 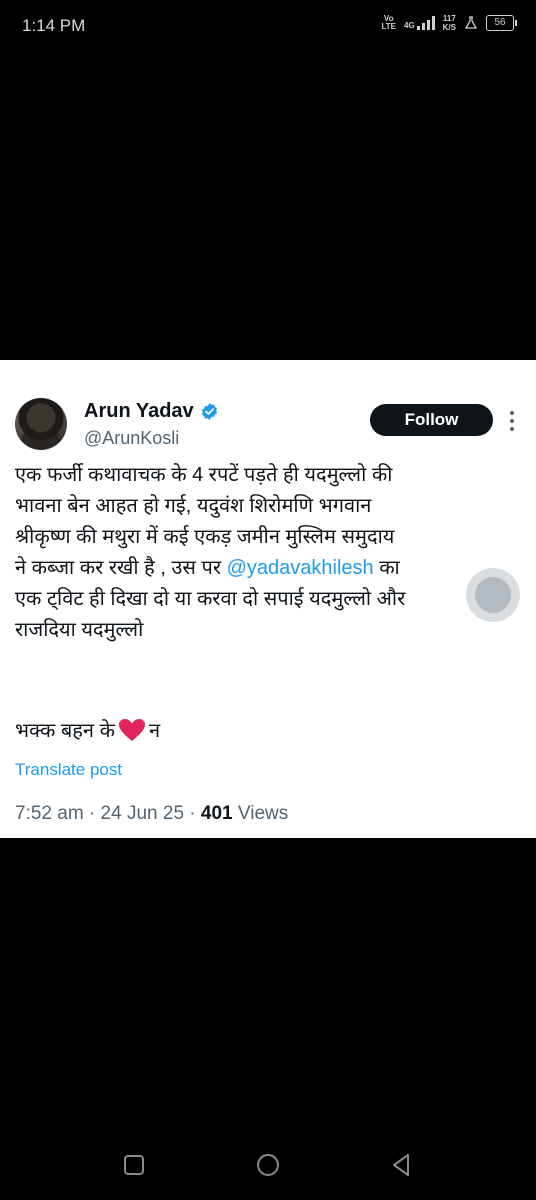 I want to click on tweet-time: 7:52 am, so click(x=49, y=813).